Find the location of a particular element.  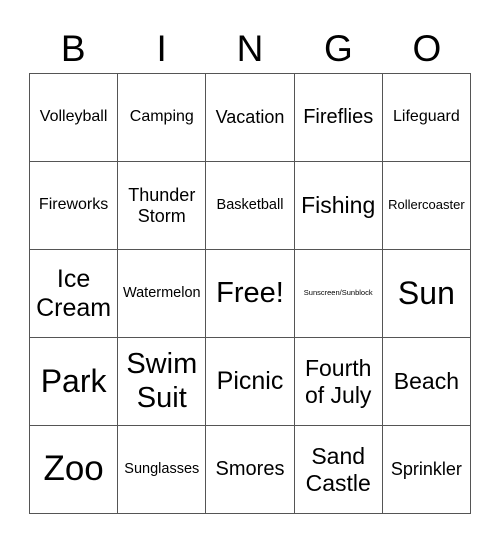

bingo-cell: Sprinkler is located at coordinates (426, 470).